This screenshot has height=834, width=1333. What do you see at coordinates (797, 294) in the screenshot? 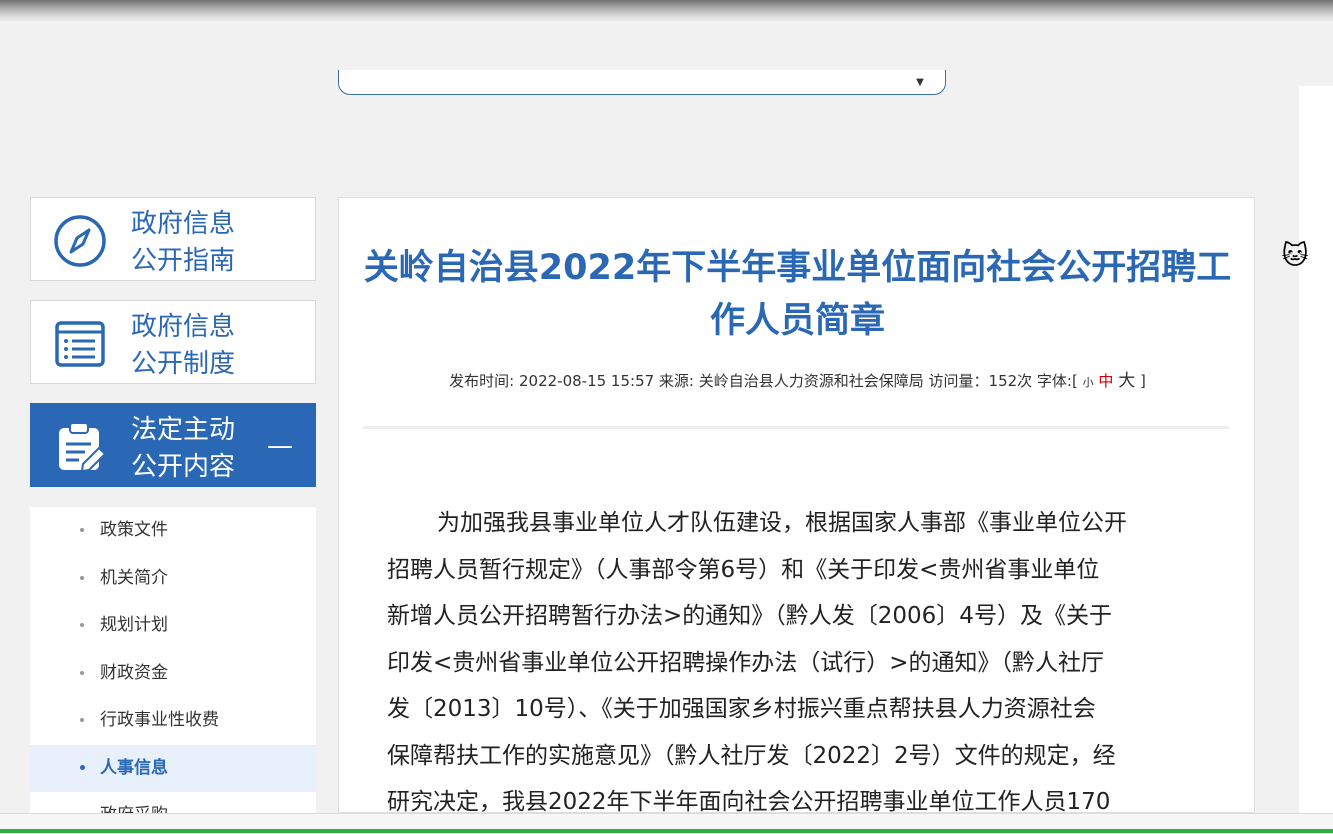
I see `article-title: 关岭自治县2022年下半年事业单位面向社会公开招聘工作人员简章` at bounding box center [797, 294].